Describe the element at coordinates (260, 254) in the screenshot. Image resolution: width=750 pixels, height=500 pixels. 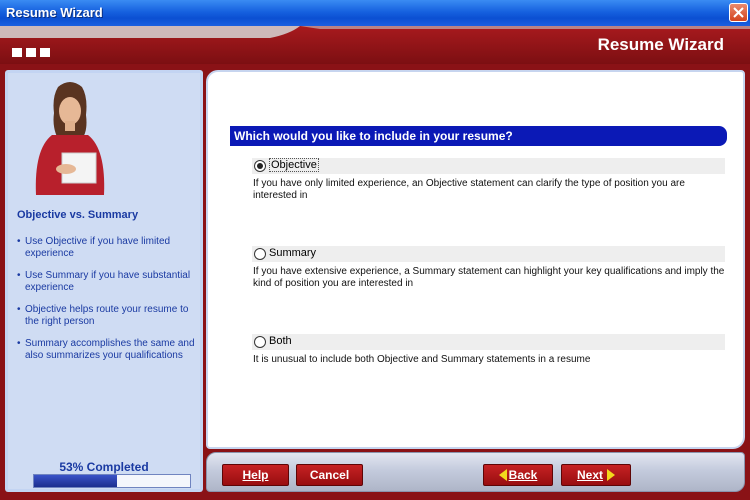
I see `radio-summary` at that location.